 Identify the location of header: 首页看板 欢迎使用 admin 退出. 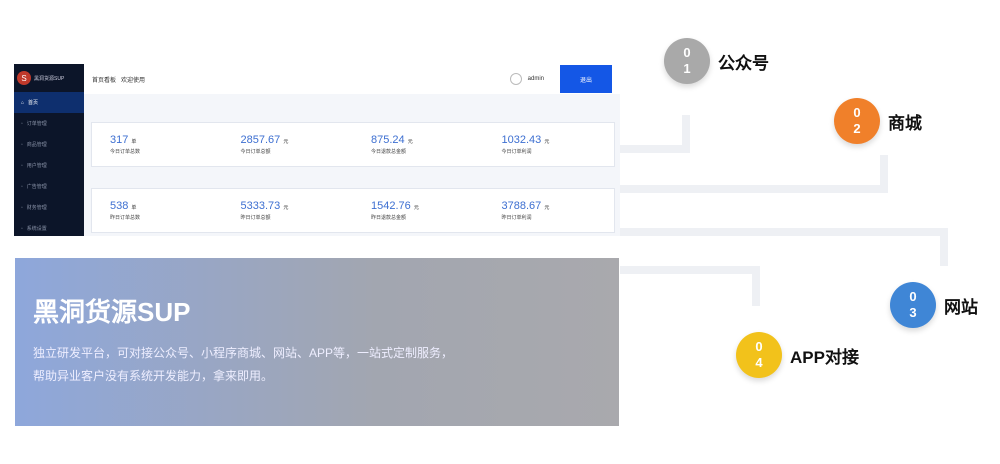
(352, 79).